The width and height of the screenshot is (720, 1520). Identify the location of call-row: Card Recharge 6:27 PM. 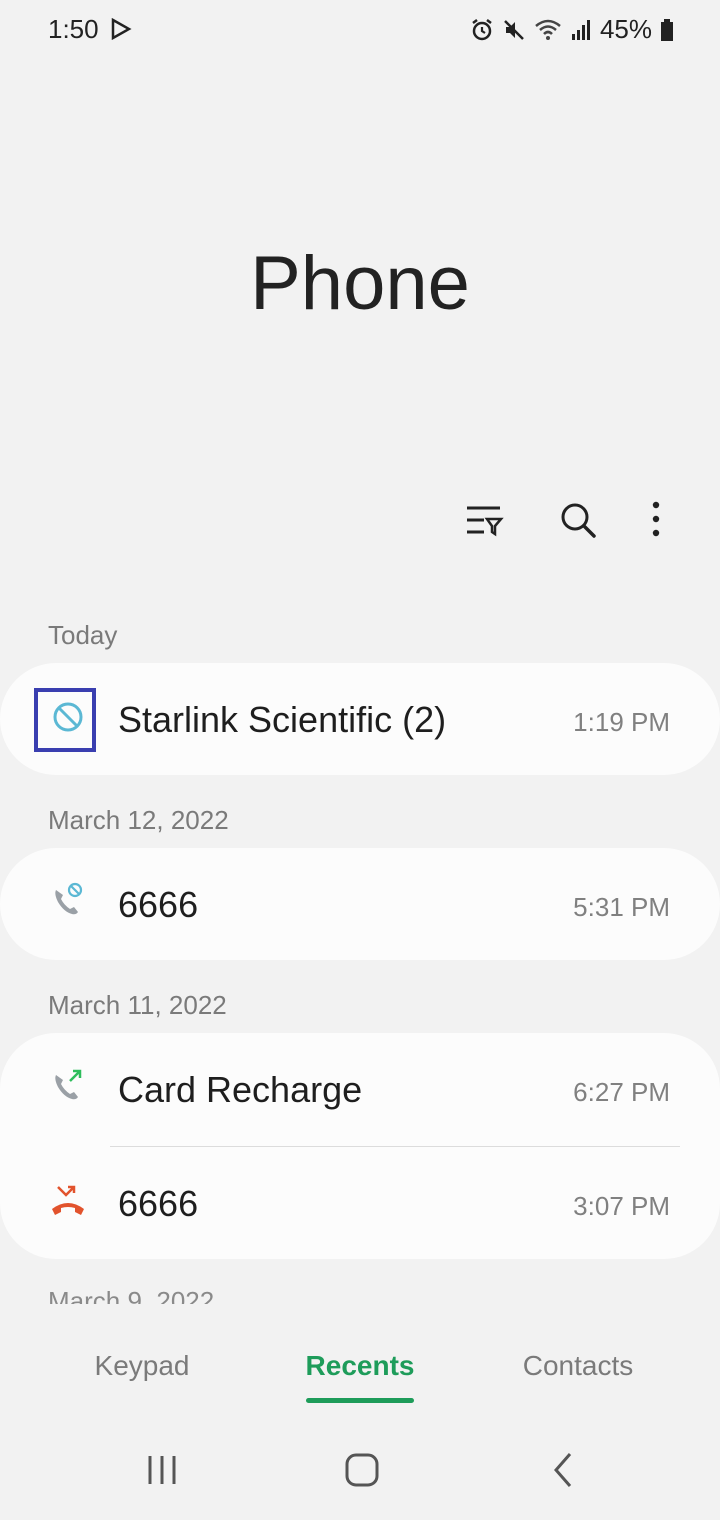
(360, 1089).